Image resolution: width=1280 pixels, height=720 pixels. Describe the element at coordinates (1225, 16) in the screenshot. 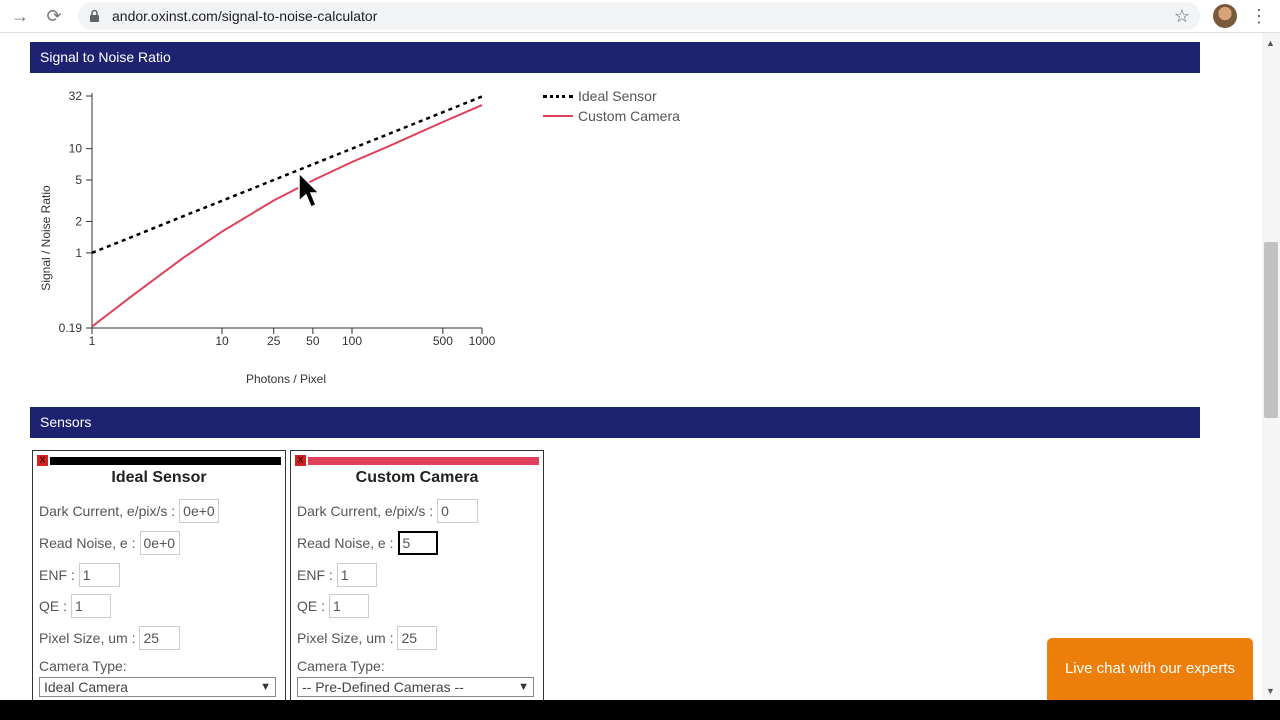

I see `profile-avatar` at that location.